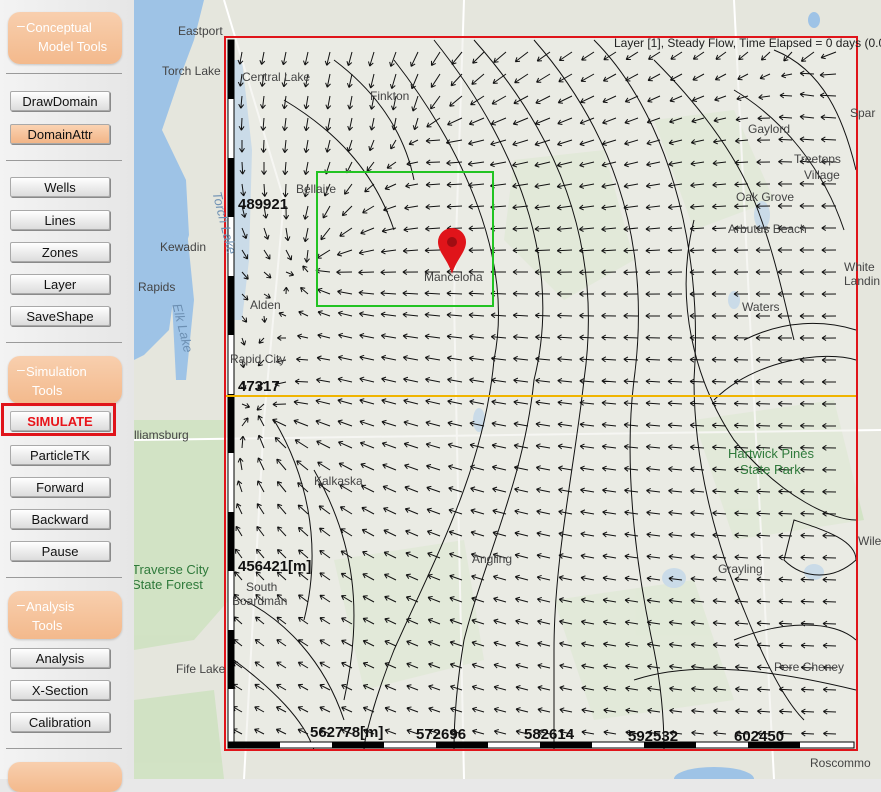 The height and width of the screenshot is (792, 881). Describe the element at coordinates (60, 421) in the screenshot. I see `simulate-button: SIMULATE` at that location.